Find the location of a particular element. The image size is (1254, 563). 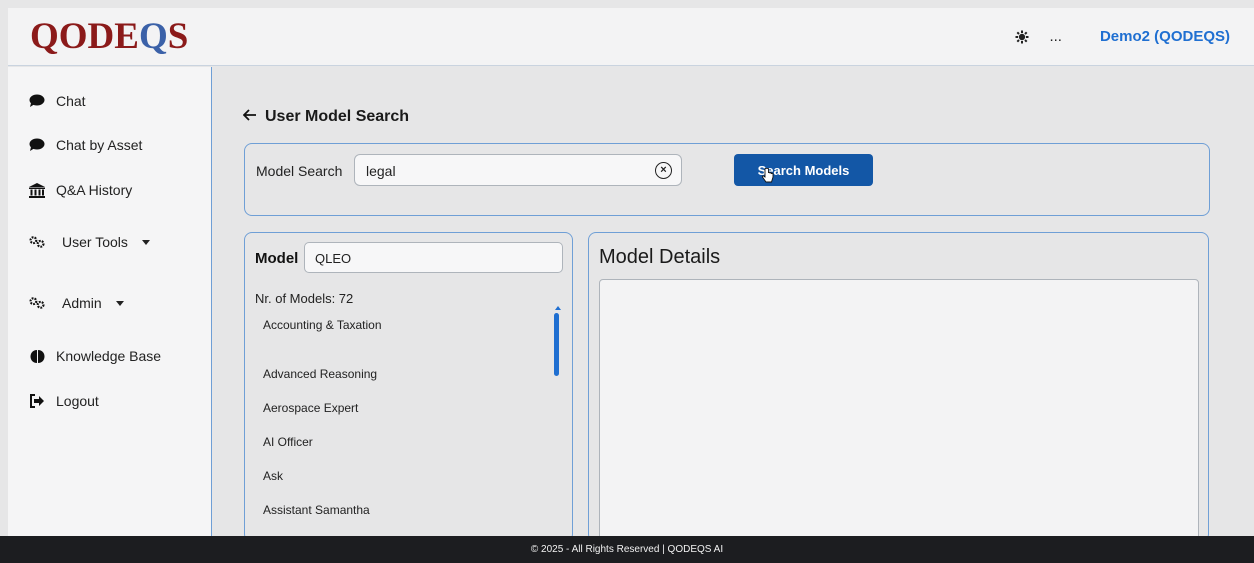

list-item: Ask is located at coordinates (328, 476).